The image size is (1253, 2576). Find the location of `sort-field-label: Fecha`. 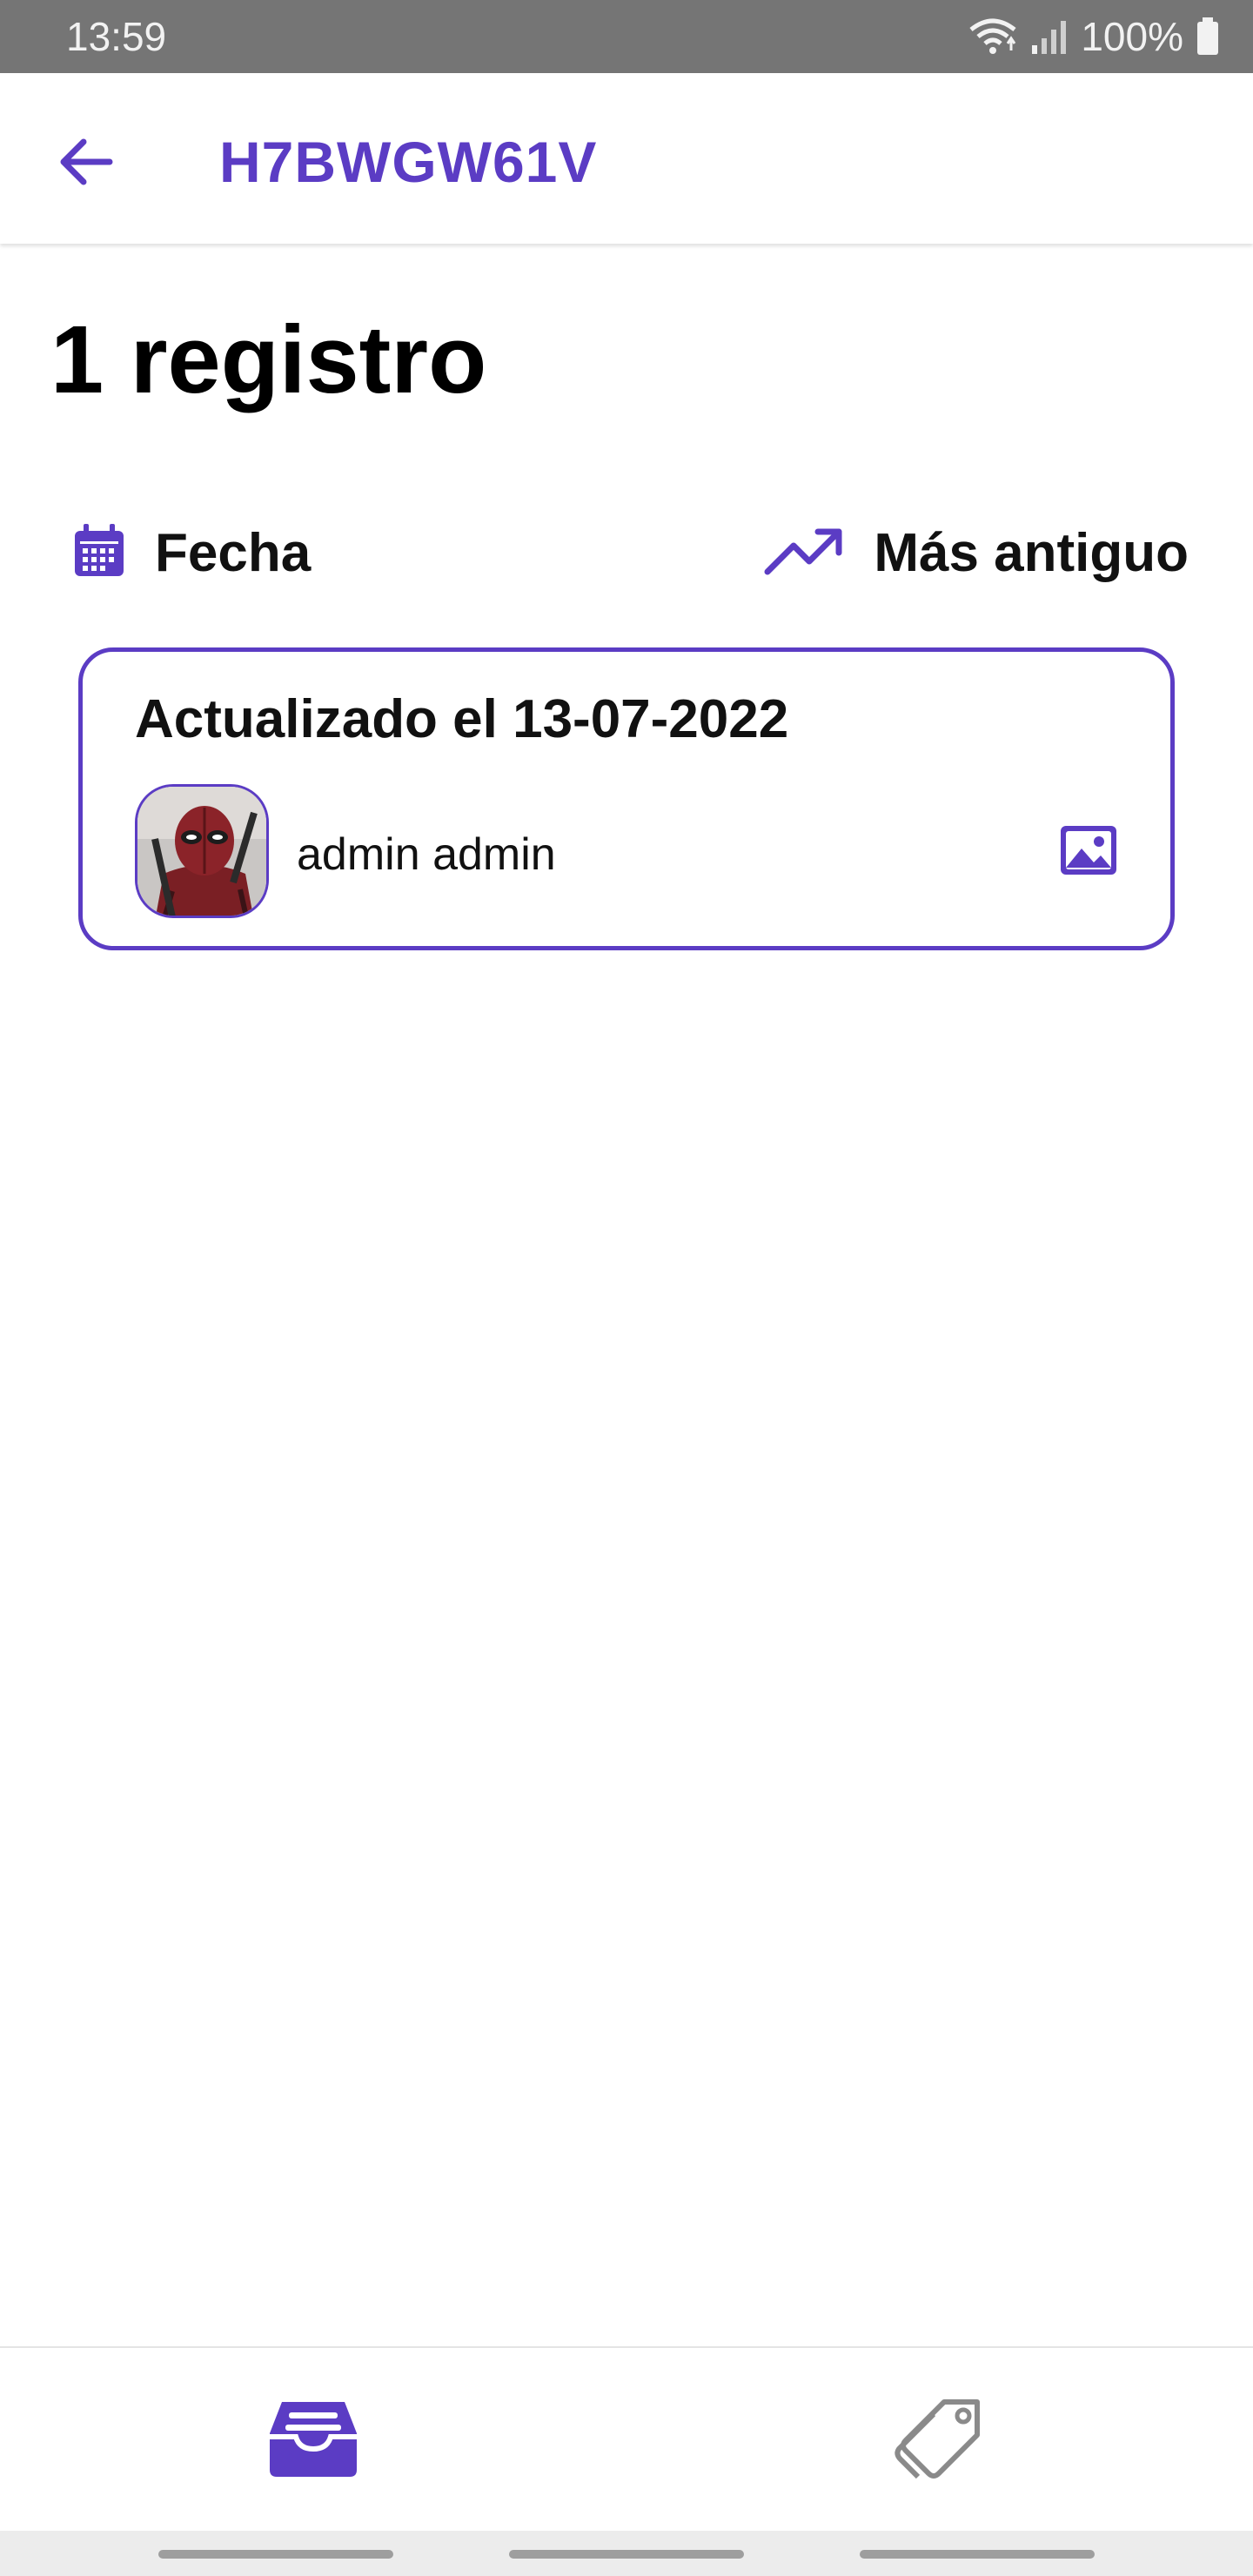

sort-field-label: Fecha is located at coordinates (234, 552).